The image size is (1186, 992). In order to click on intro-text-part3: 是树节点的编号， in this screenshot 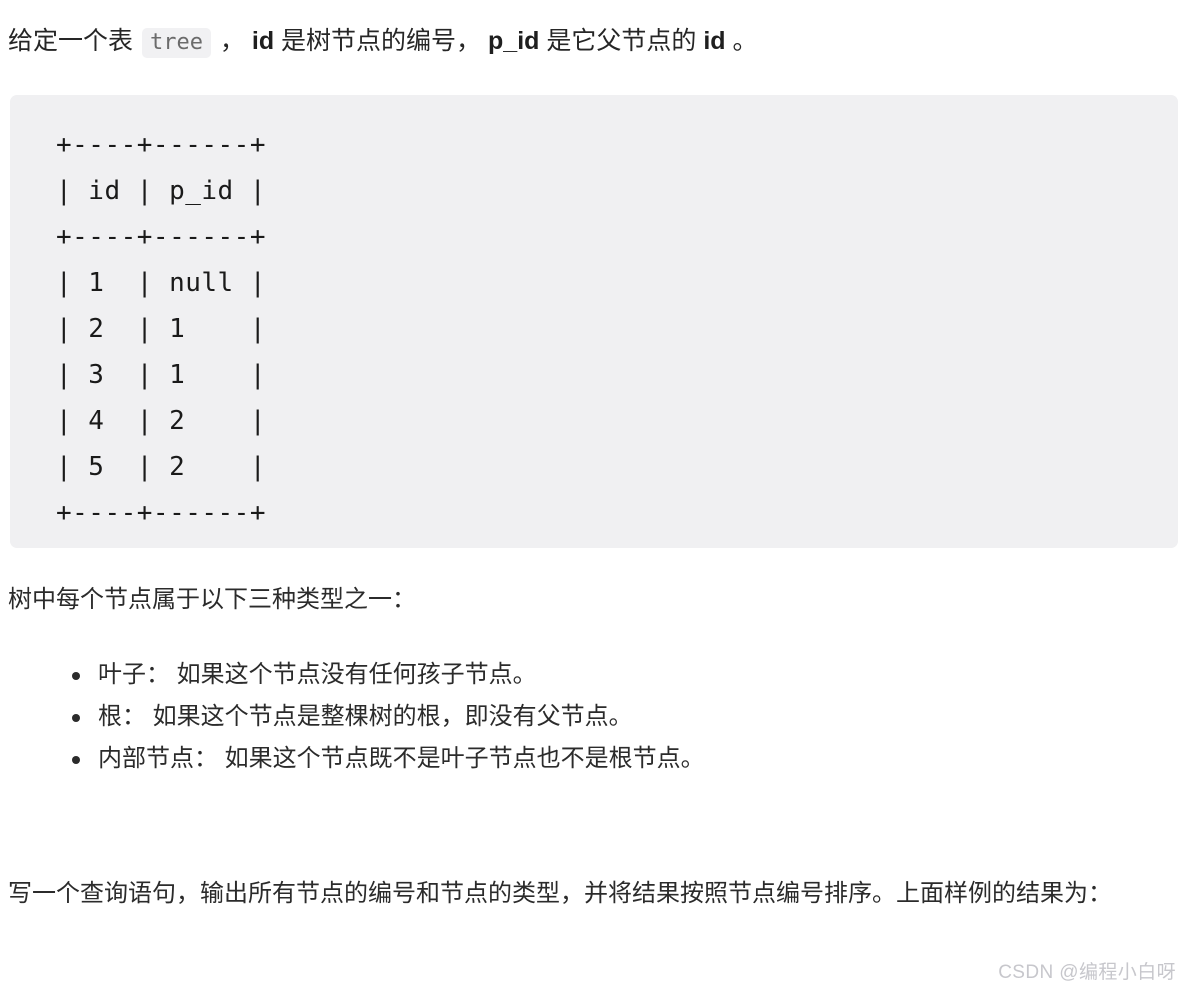, I will do `click(381, 41)`.